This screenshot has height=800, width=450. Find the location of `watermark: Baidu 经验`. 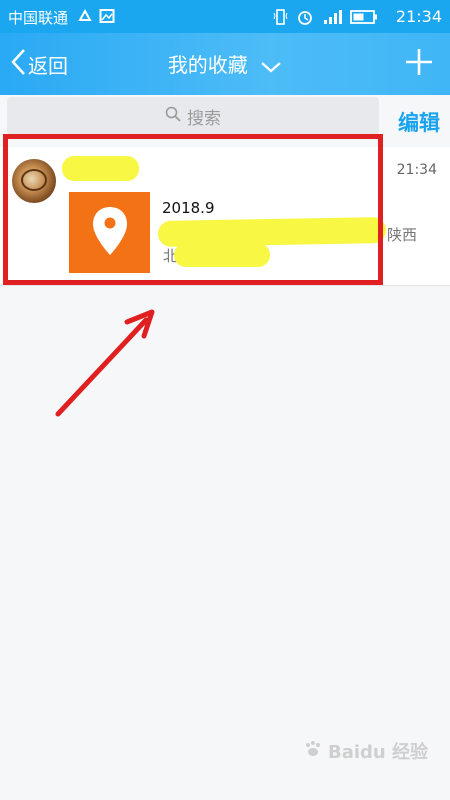

watermark: Baidu 经验 is located at coordinates (366, 751).